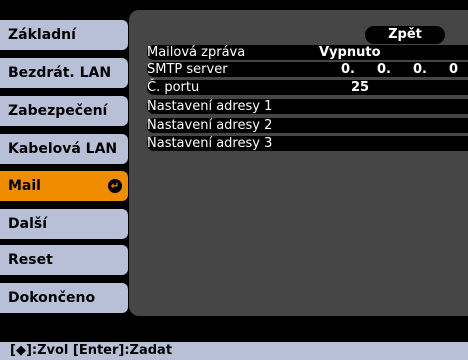 This screenshot has width=468, height=360. I want to click on menu-item-label: Zabezpečení, so click(58, 111).